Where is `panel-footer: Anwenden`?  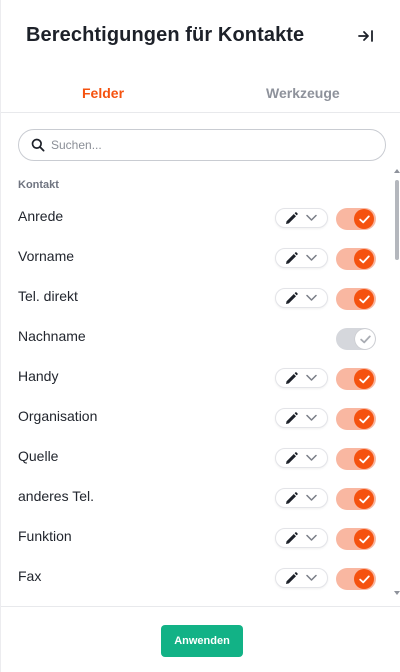
panel-footer: Anwenden is located at coordinates (200, 639).